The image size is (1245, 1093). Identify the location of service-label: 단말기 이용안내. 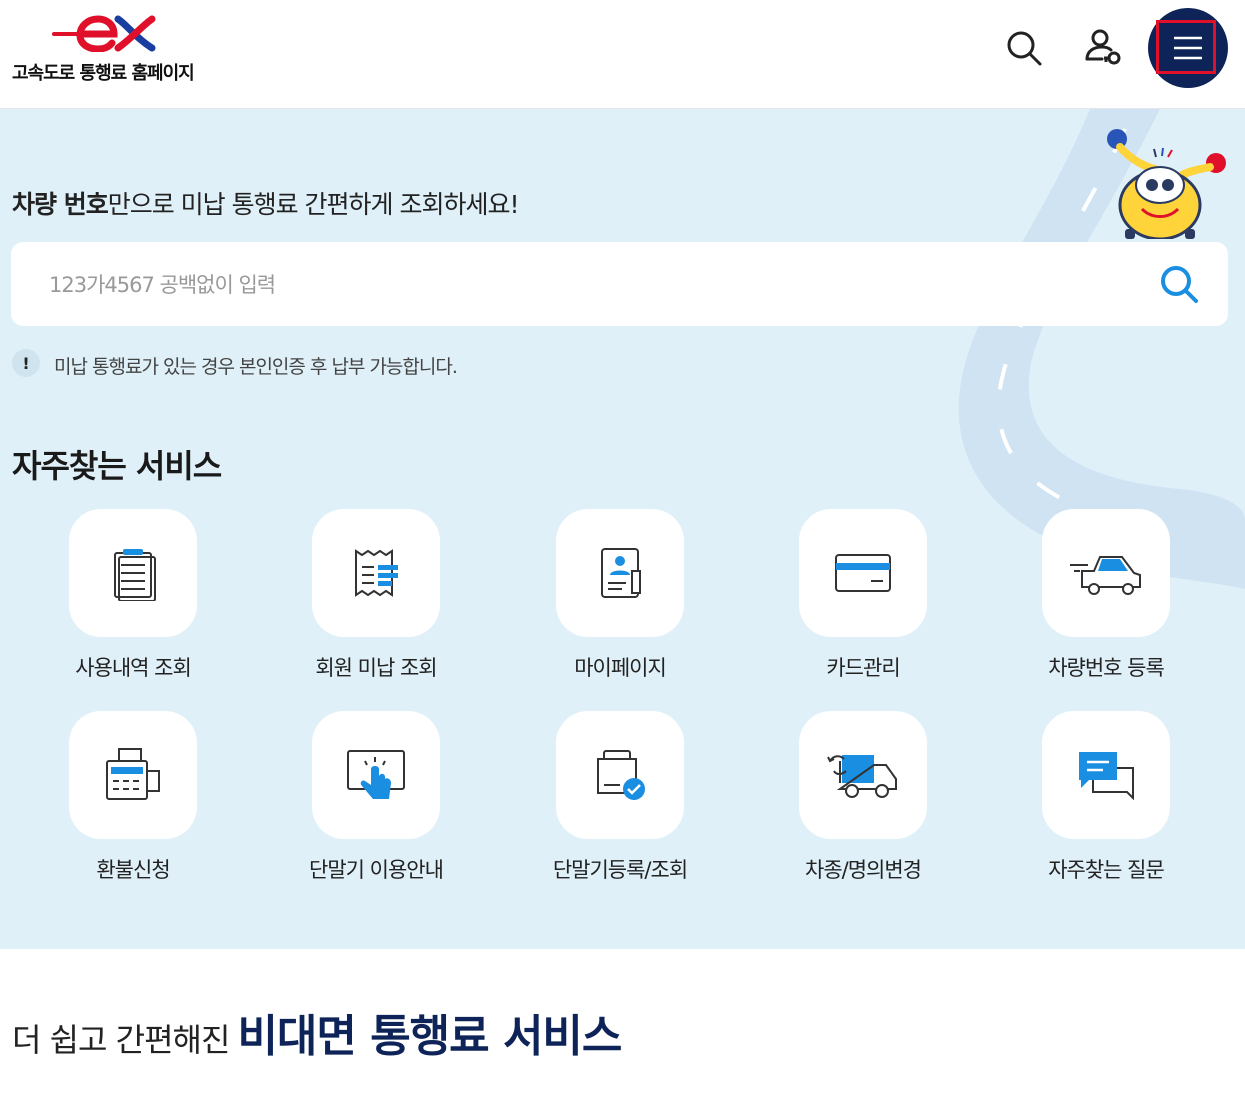
(376, 870).